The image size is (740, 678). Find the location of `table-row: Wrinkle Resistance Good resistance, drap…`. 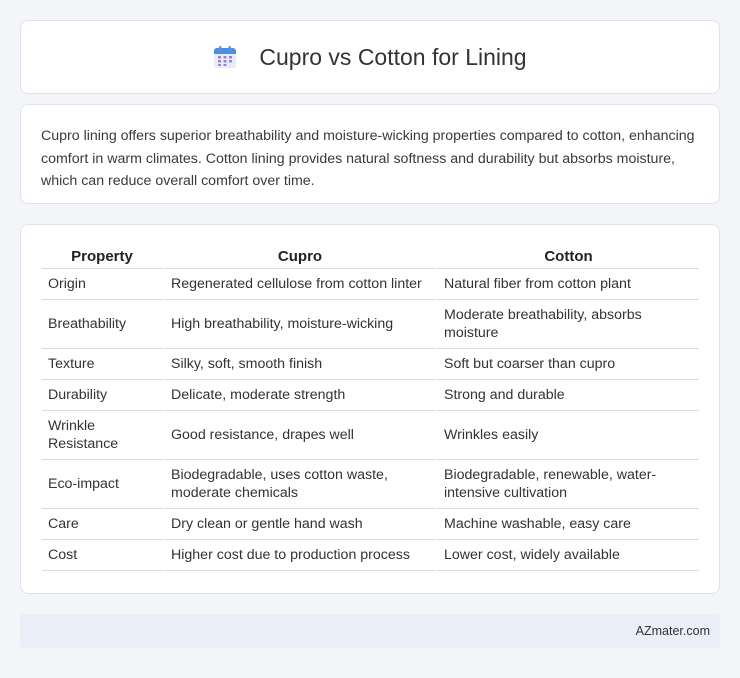

table-row: Wrinkle Resistance Good resistance, drap… is located at coordinates (370, 435).